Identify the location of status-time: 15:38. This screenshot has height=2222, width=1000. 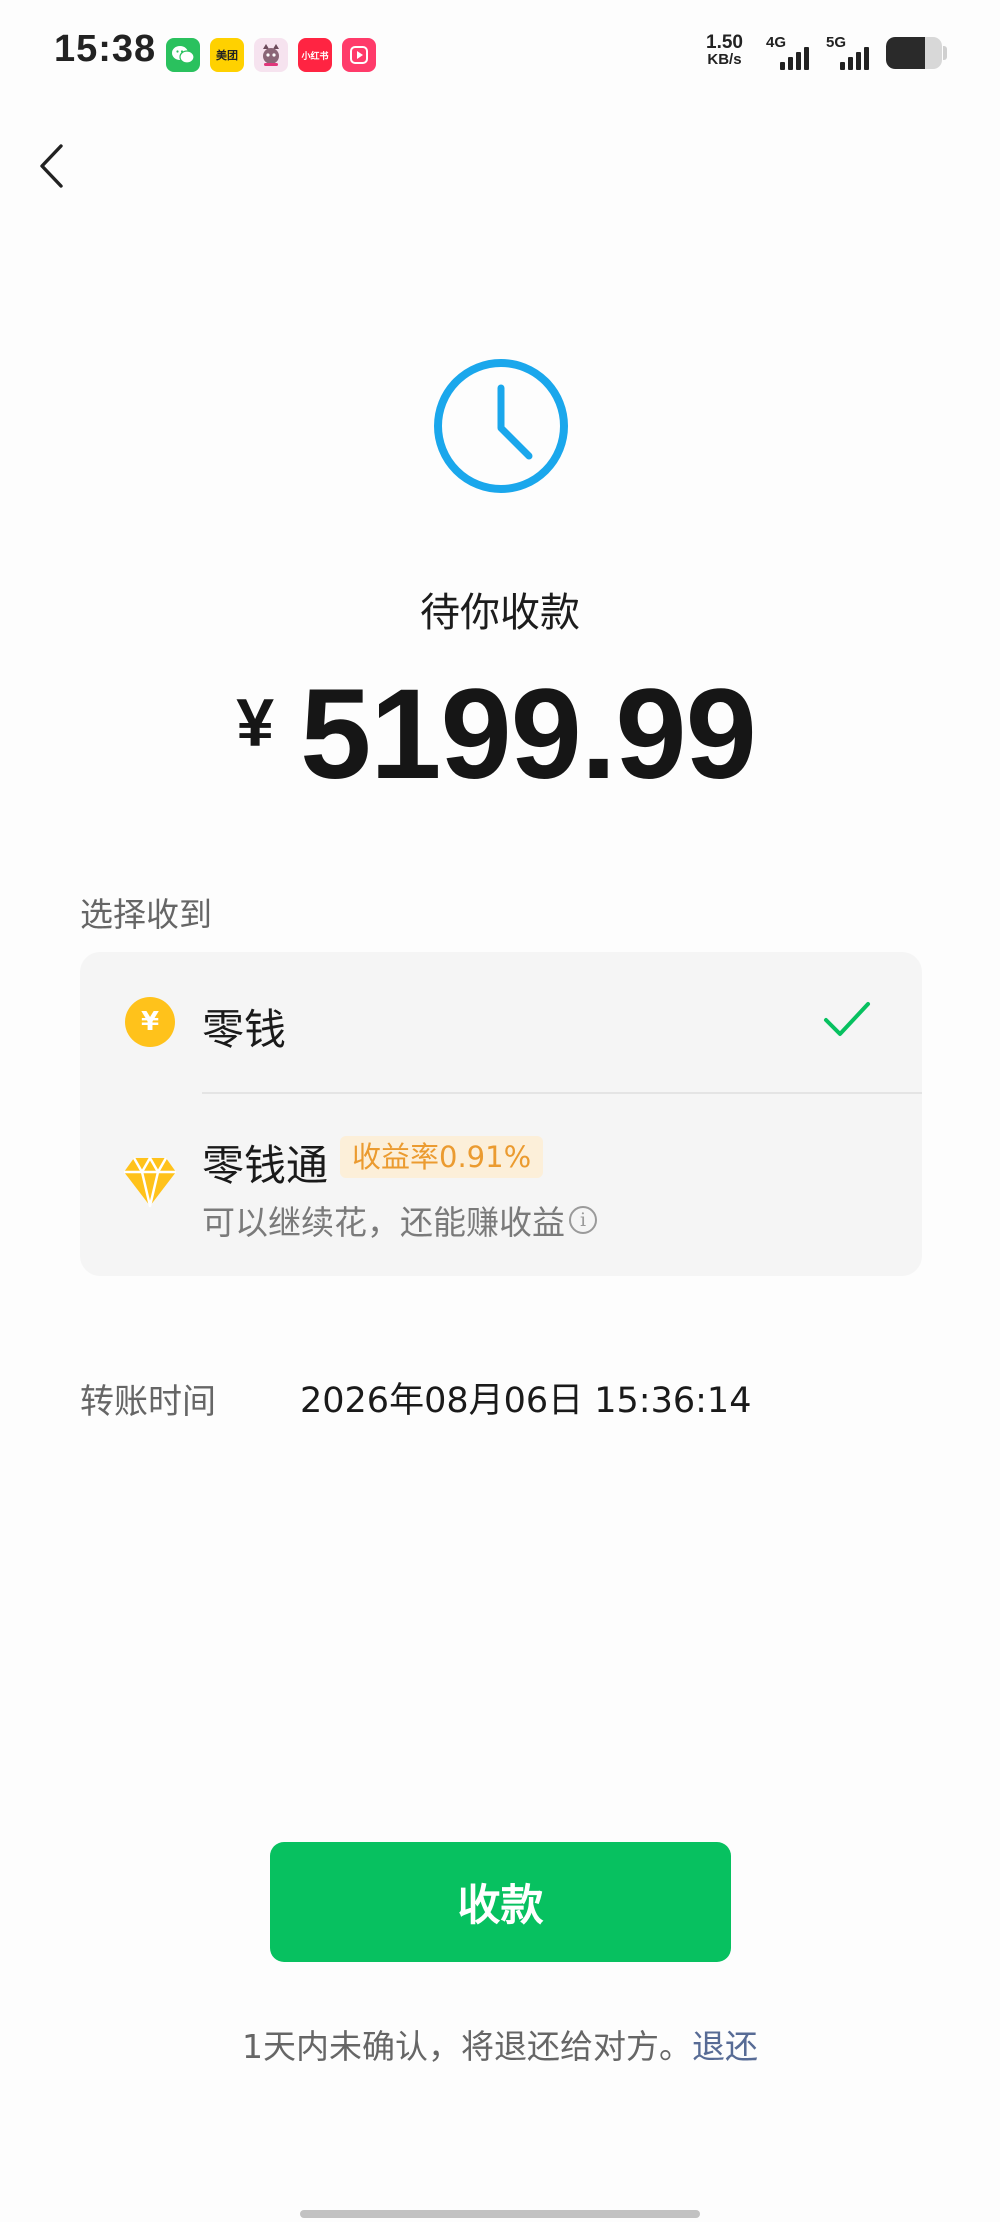
(105, 49).